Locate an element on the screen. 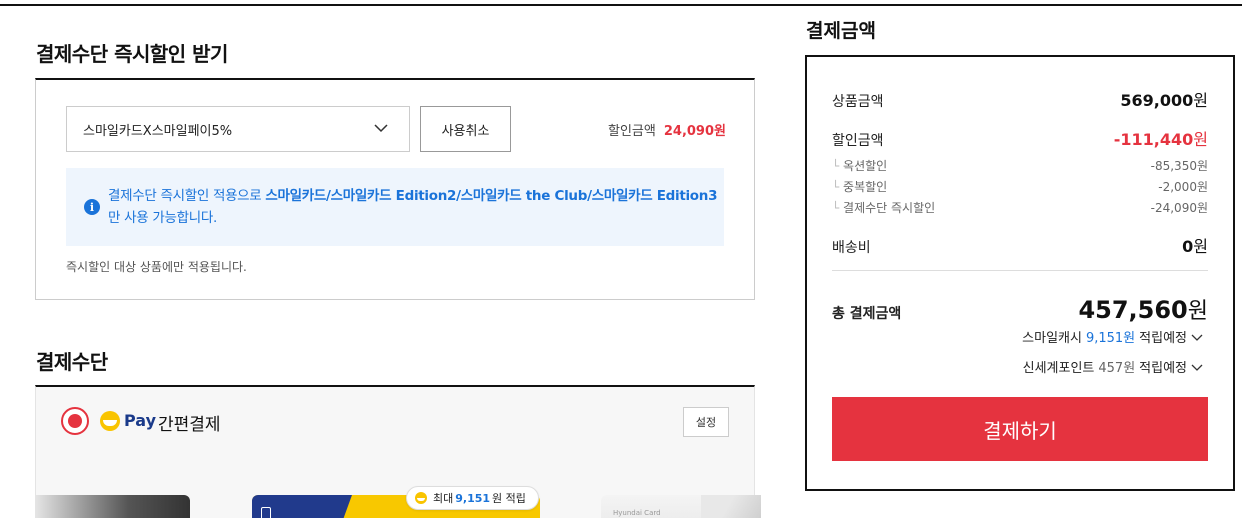 Image resolution: width=1242 pixels, height=518 pixels. pay-now-button: 결제하기 is located at coordinates (1020, 429).